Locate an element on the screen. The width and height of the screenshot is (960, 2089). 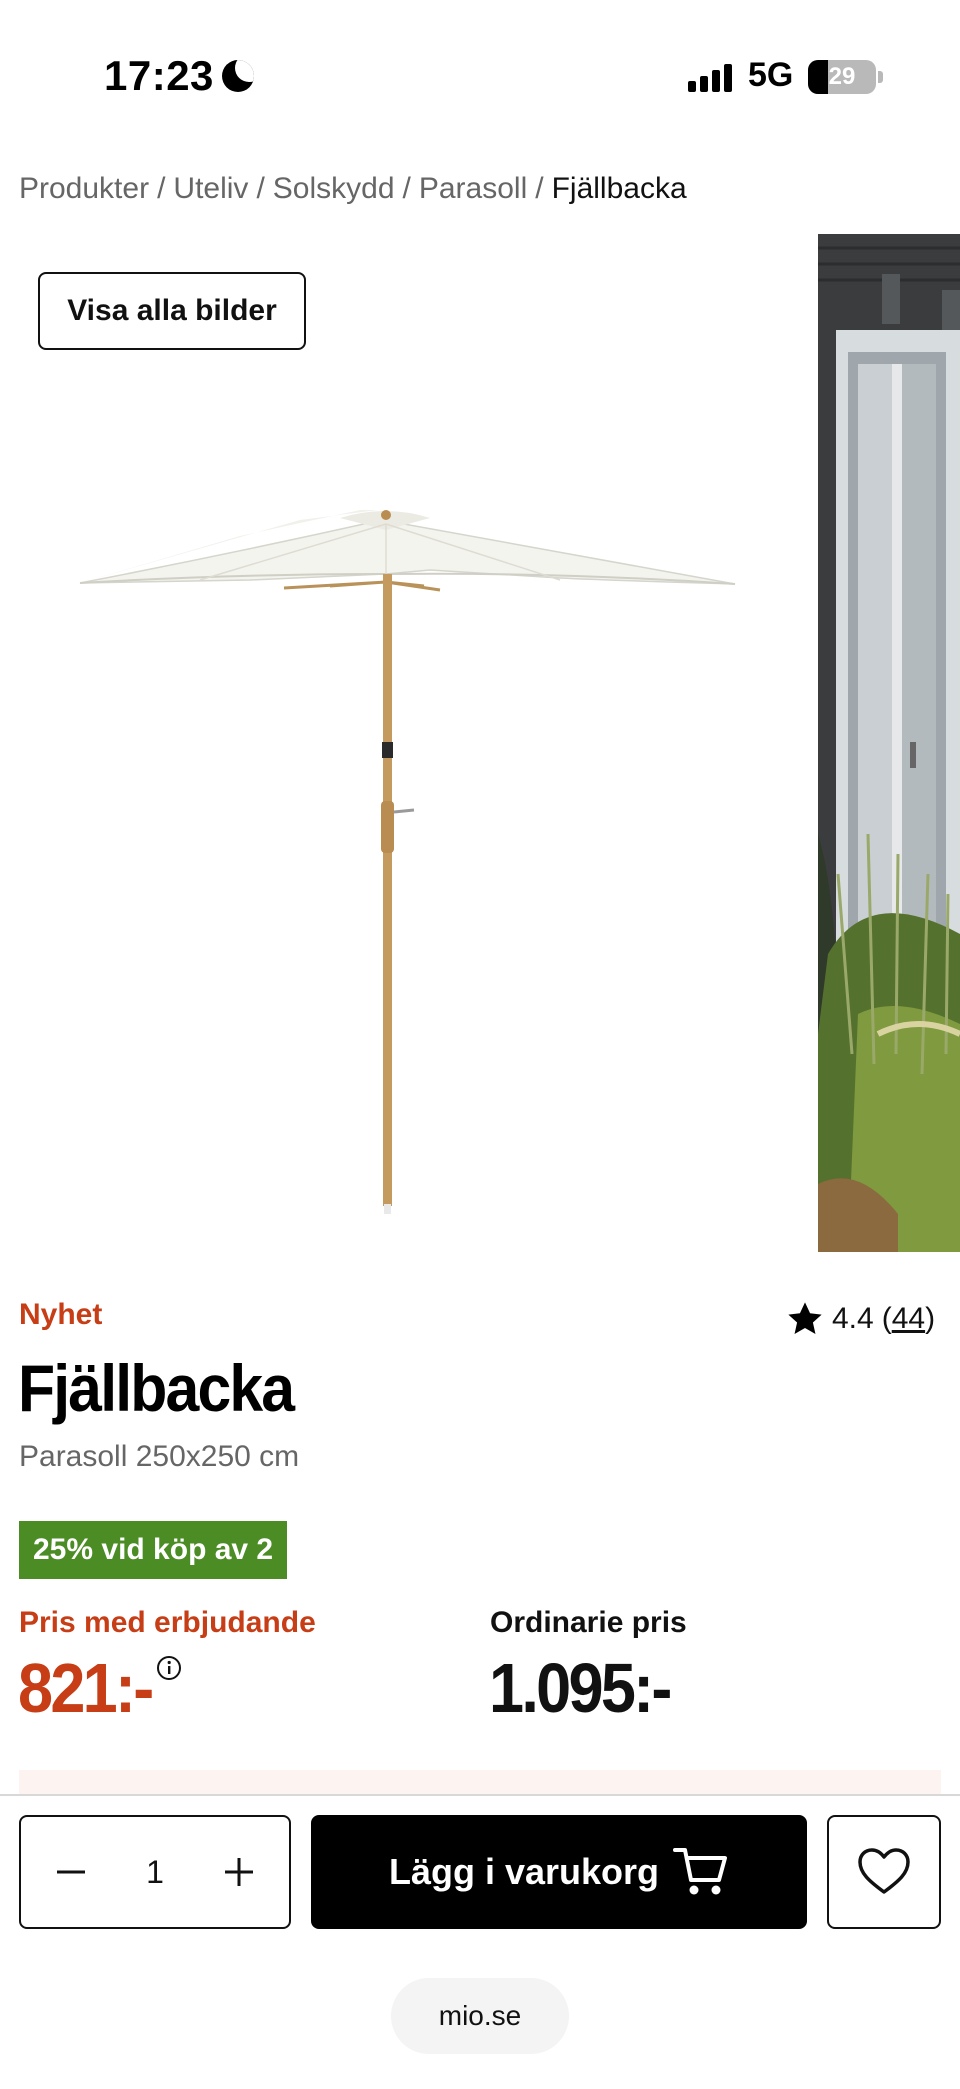
rating-count: 44 is located at coordinates (908, 1318).